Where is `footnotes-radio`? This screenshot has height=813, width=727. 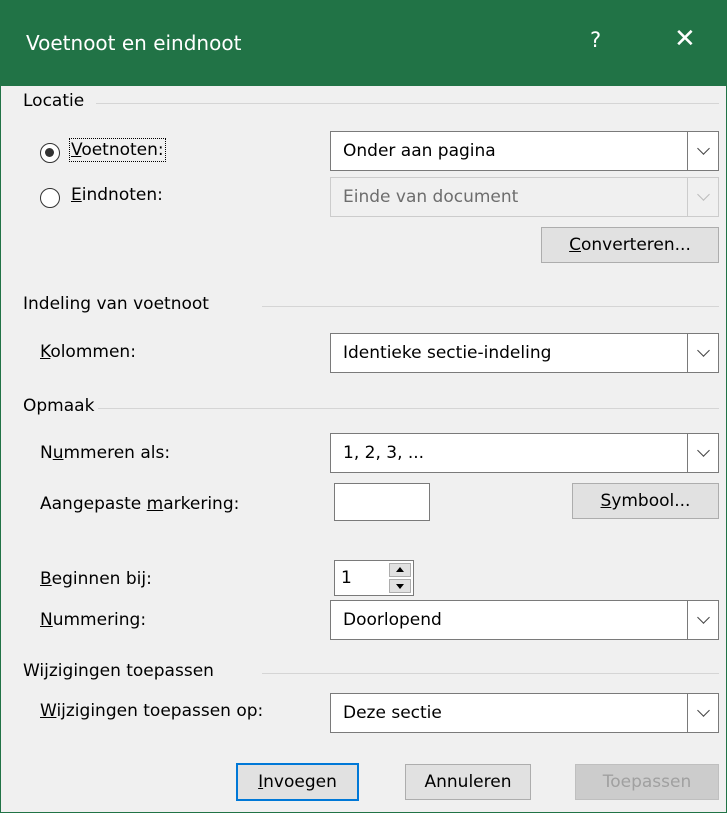
footnotes-radio is located at coordinates (50, 153).